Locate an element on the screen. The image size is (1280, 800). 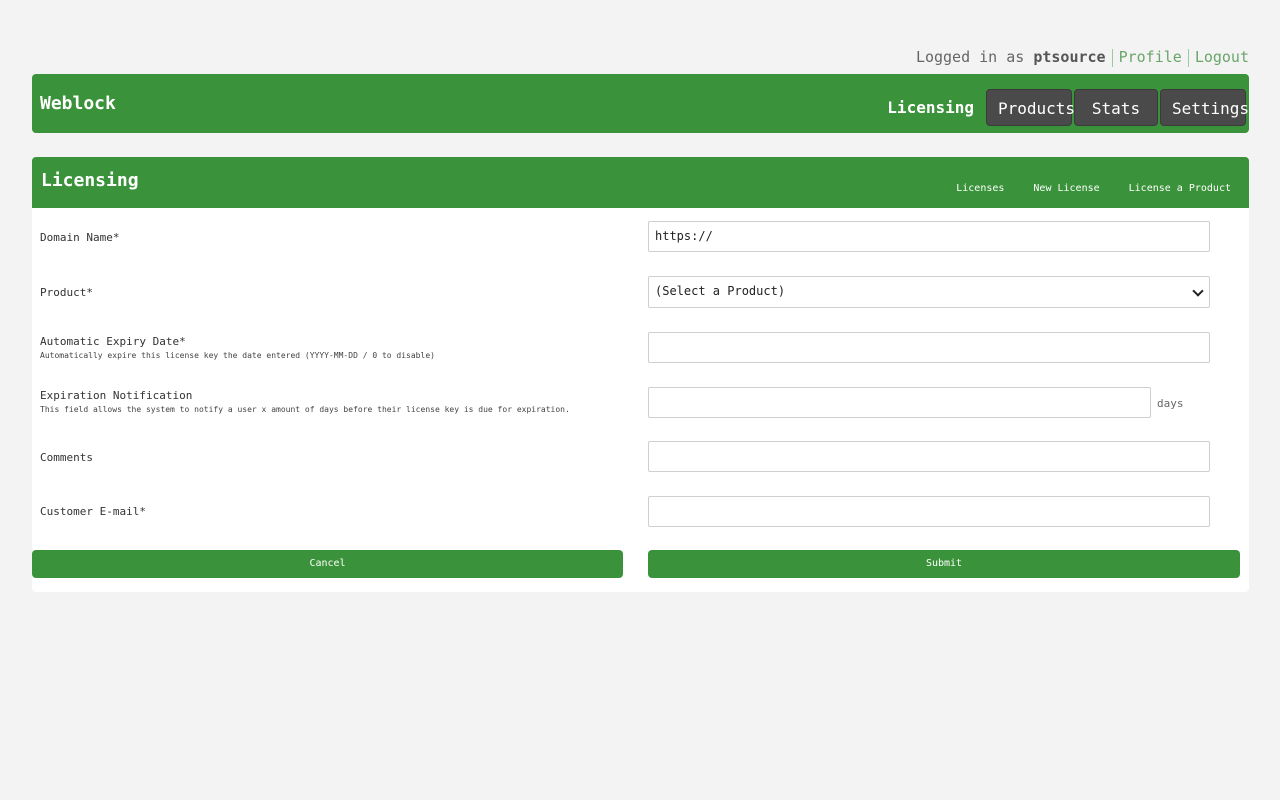
username: ptsource is located at coordinates (1069, 57).